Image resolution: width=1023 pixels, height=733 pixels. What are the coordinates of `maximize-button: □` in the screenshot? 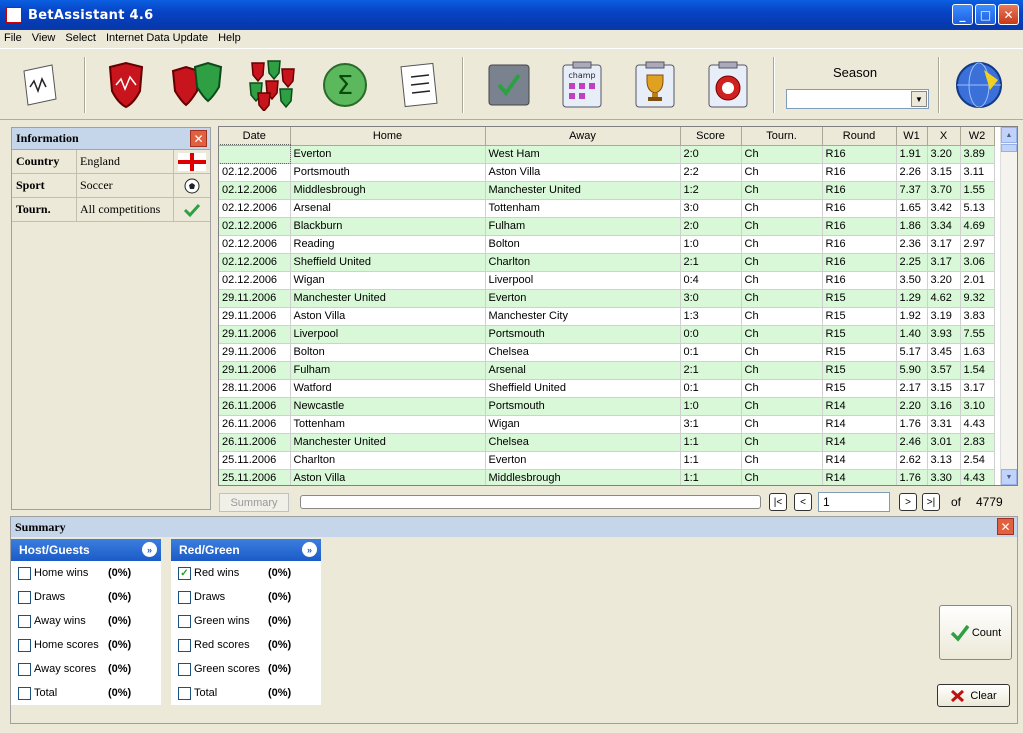 It's located at (985, 14).